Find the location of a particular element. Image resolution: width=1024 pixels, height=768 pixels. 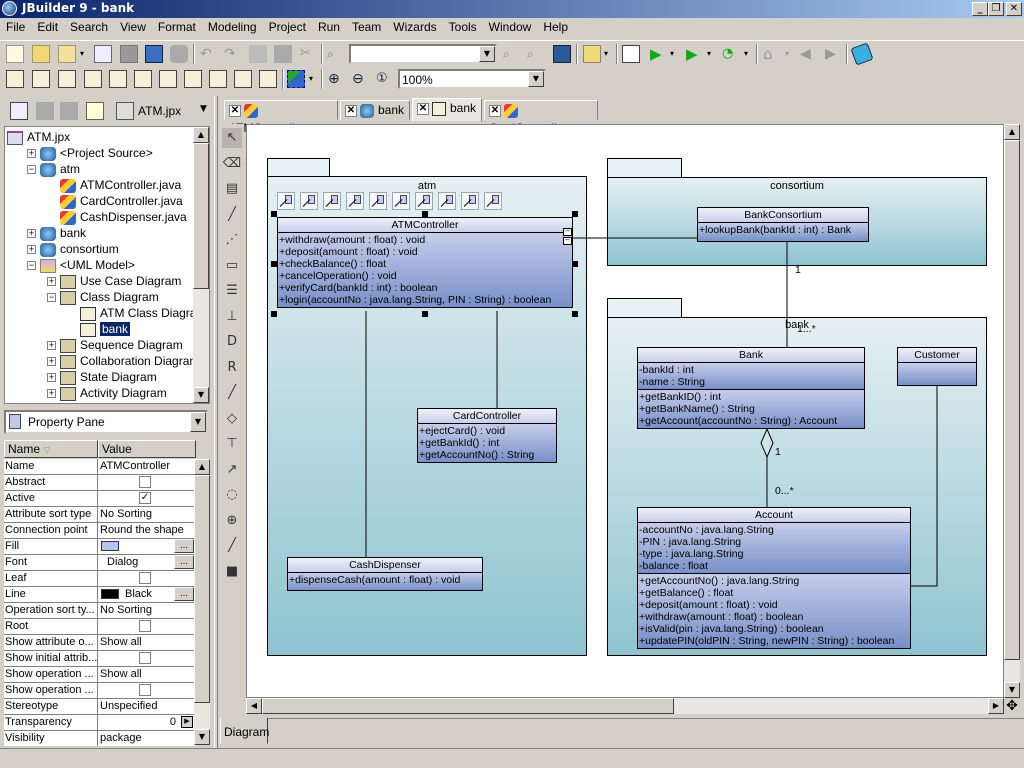

paste-icon is located at coordinates (283, 54).